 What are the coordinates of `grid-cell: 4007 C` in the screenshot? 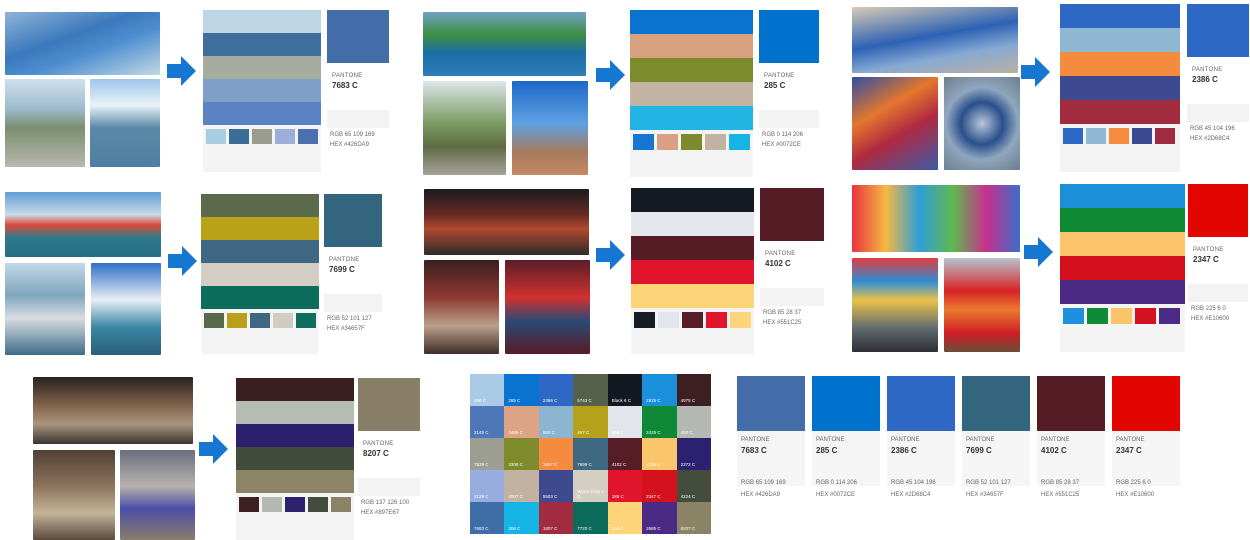 It's located at (521, 486).